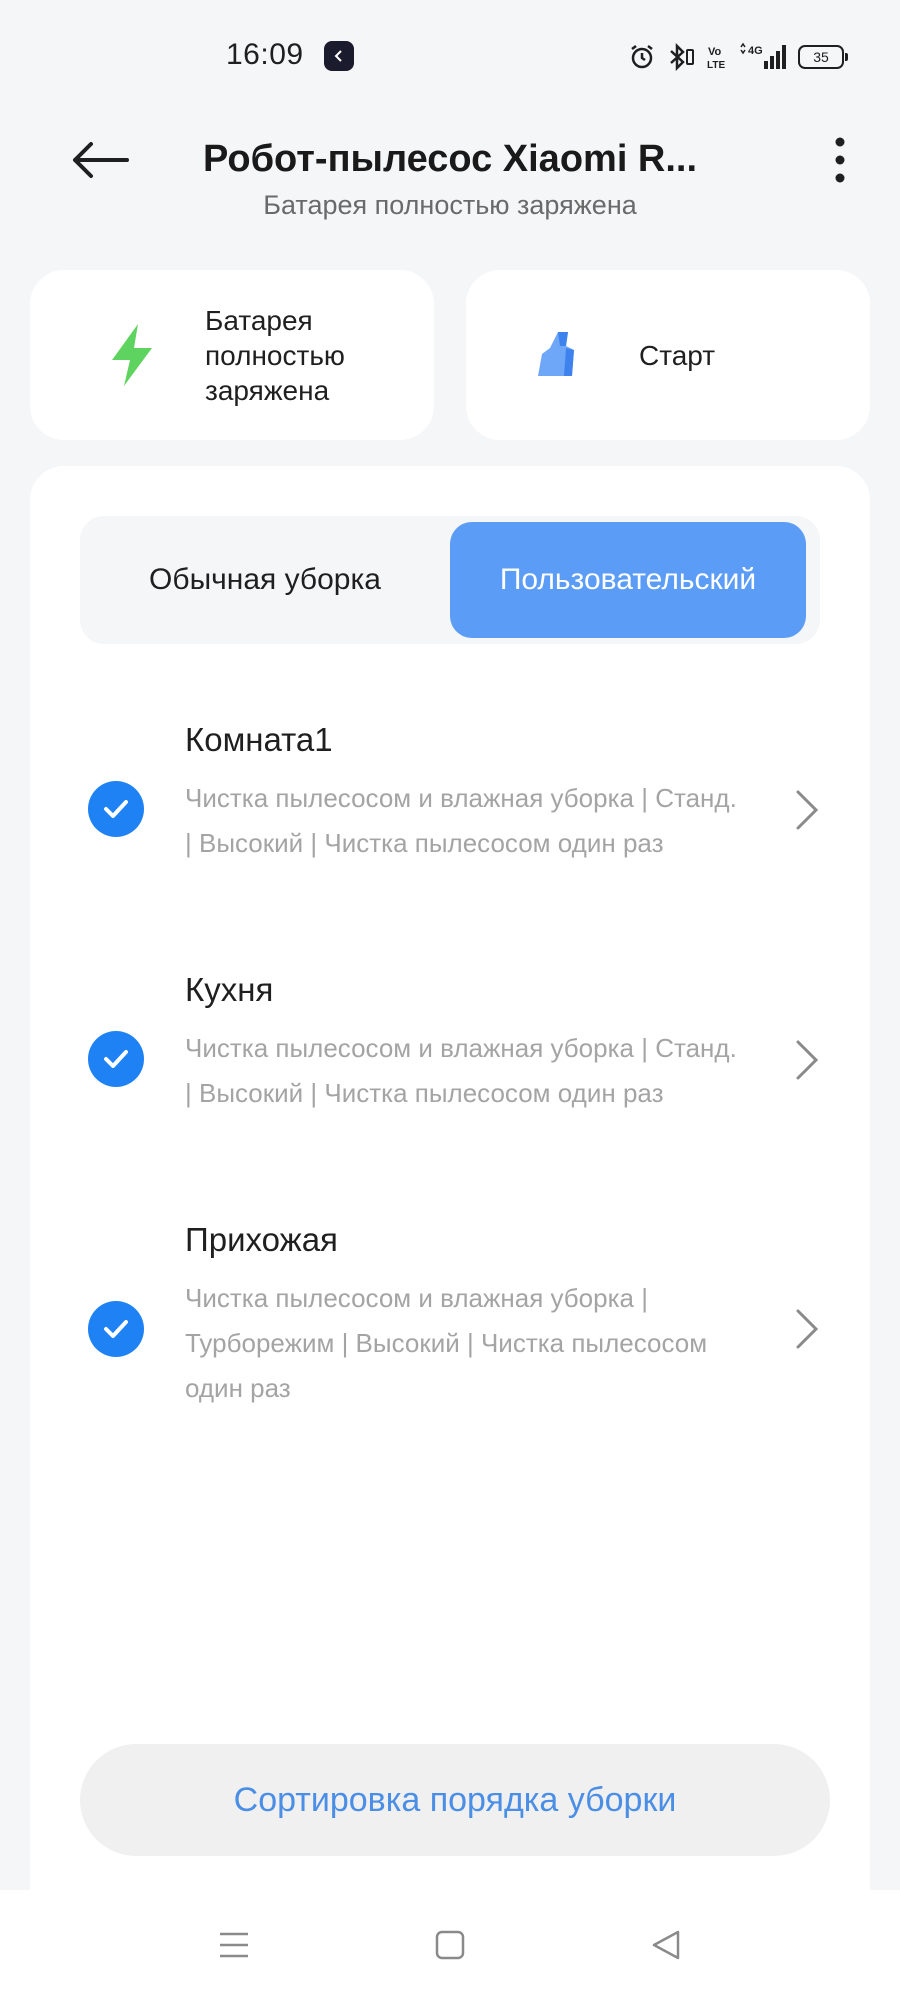 The height and width of the screenshot is (2000, 900). Describe the element at coordinates (716, 65) in the screenshot. I see `svg-text: LTE` at that location.